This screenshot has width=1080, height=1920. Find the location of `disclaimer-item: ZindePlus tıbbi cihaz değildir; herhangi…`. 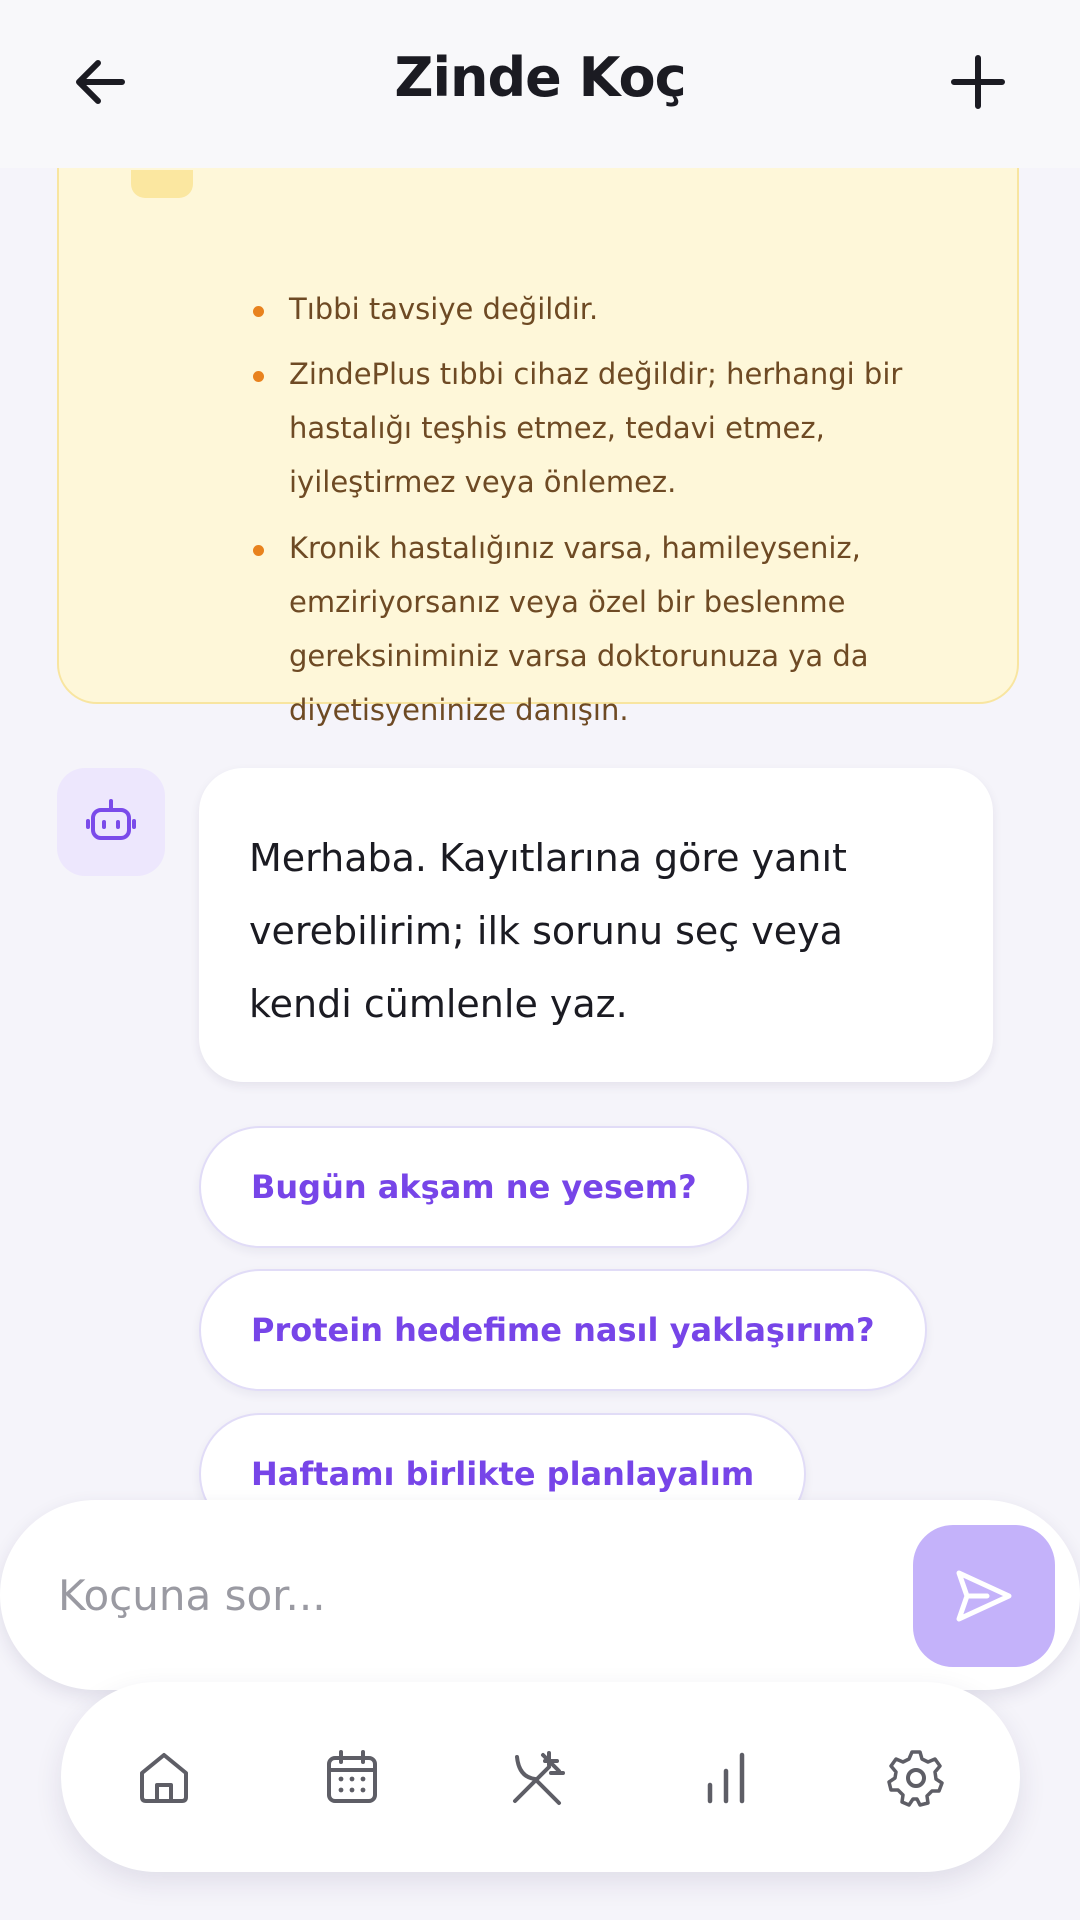

disclaimer-item: ZindePlus tıbbi cihaz değildir; herhangi… is located at coordinates (605, 428).